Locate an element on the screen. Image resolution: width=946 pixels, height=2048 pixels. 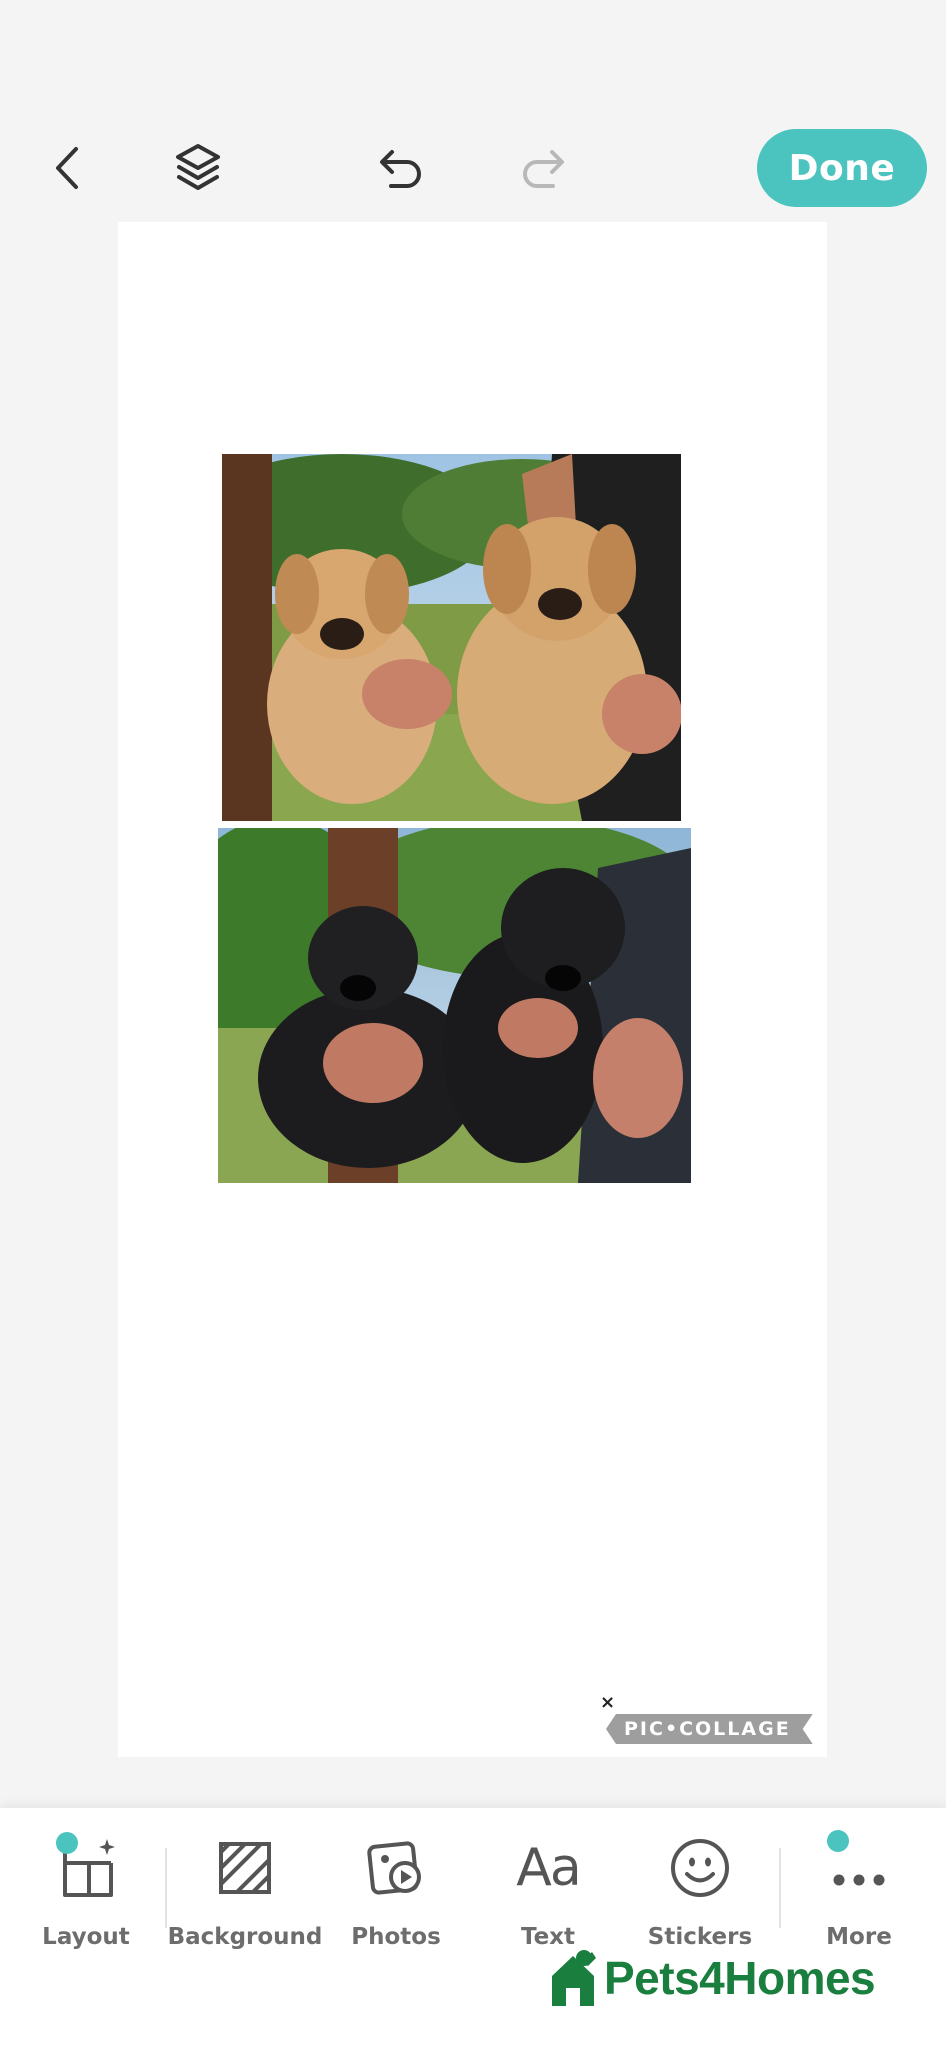
yellow-puppies-image is located at coordinates (451, 637).